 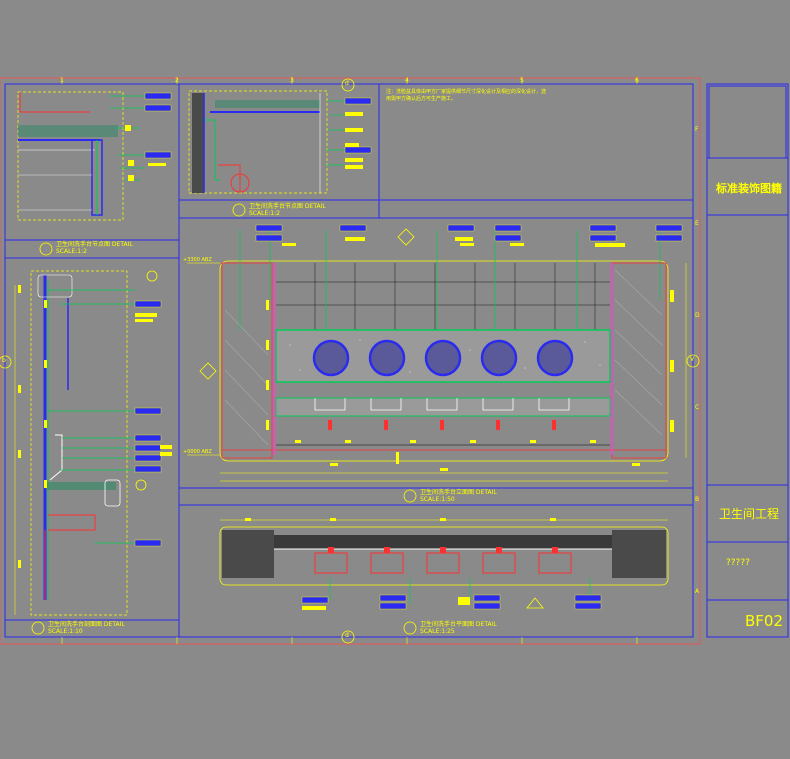 What do you see at coordinates (65, 631) in the screenshot?
I see `detail-label-a-scale: SCALE:1:10` at bounding box center [65, 631].